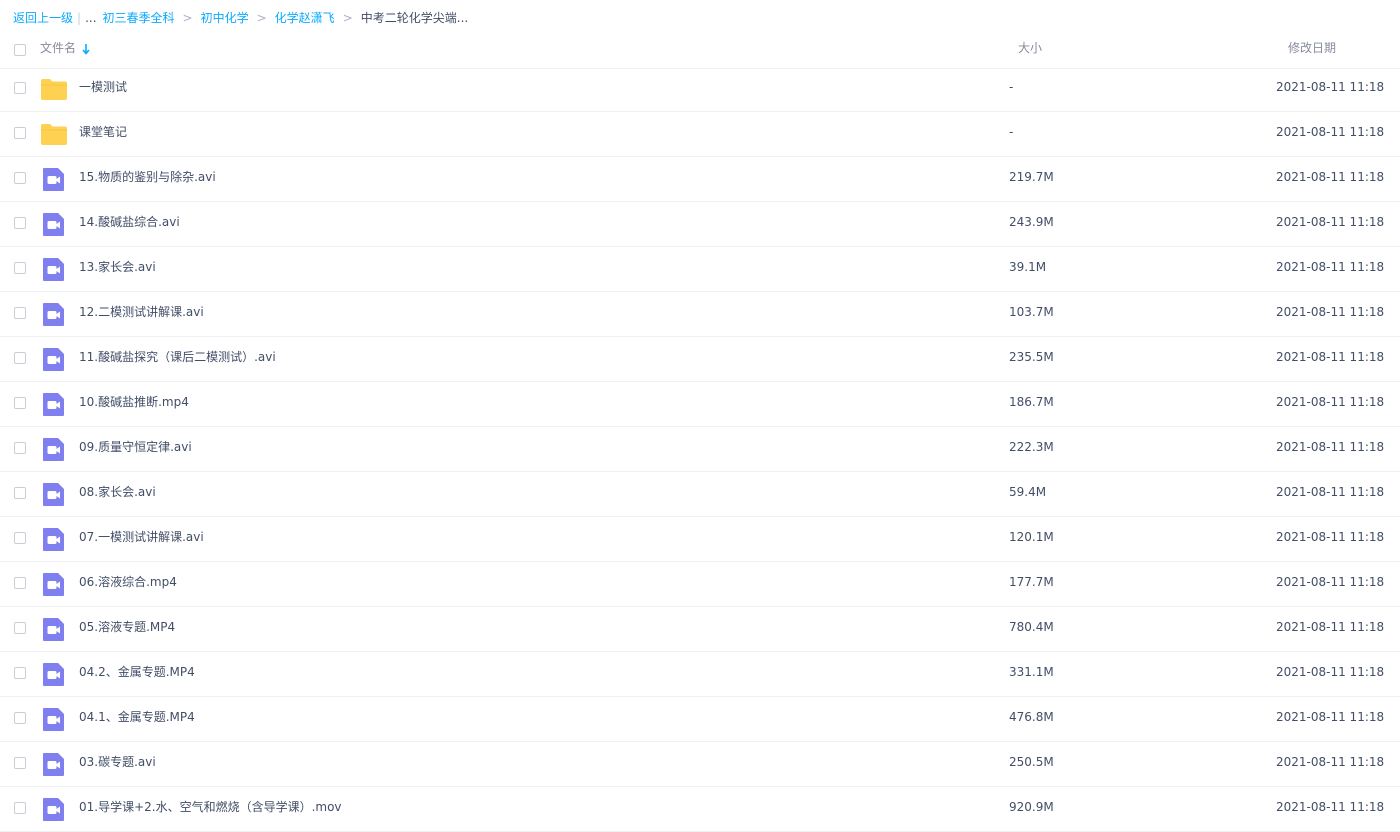 This screenshot has height=832, width=1400. Describe the element at coordinates (1030, 48) in the screenshot. I see `column-header-size: 大小` at that location.